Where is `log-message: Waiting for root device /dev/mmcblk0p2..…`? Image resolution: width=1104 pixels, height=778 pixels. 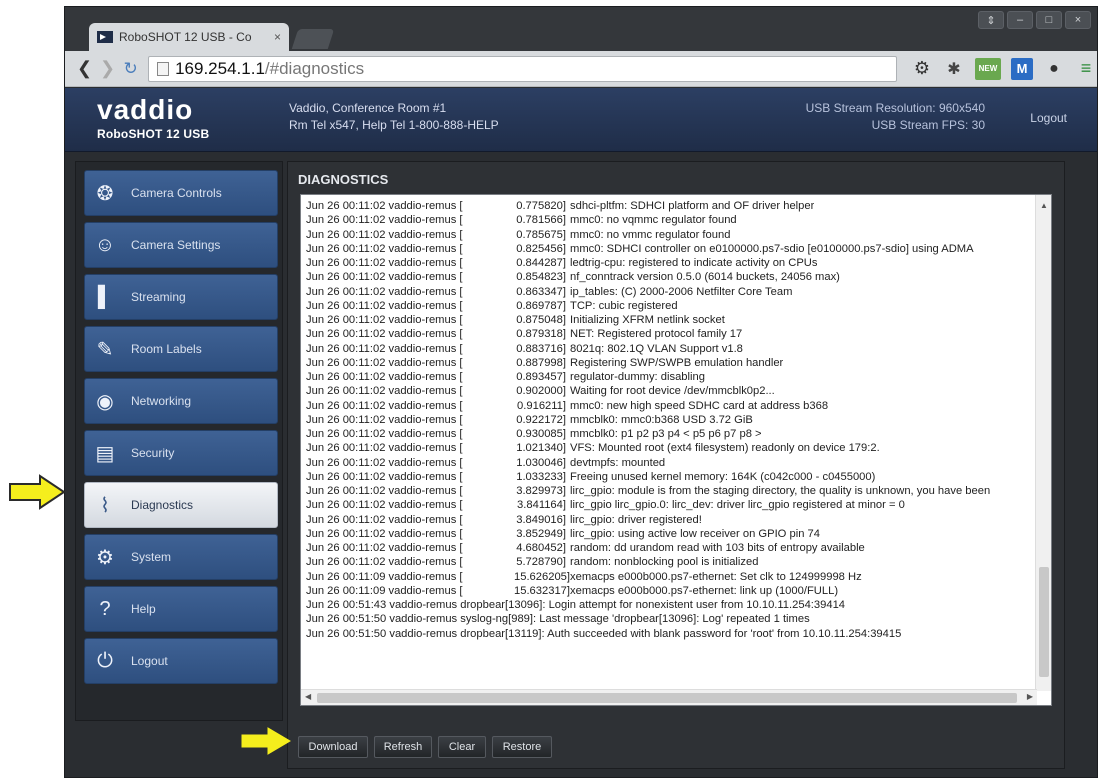 log-message: Waiting for root device /dev/mmcblk0p2..… is located at coordinates (672, 391).